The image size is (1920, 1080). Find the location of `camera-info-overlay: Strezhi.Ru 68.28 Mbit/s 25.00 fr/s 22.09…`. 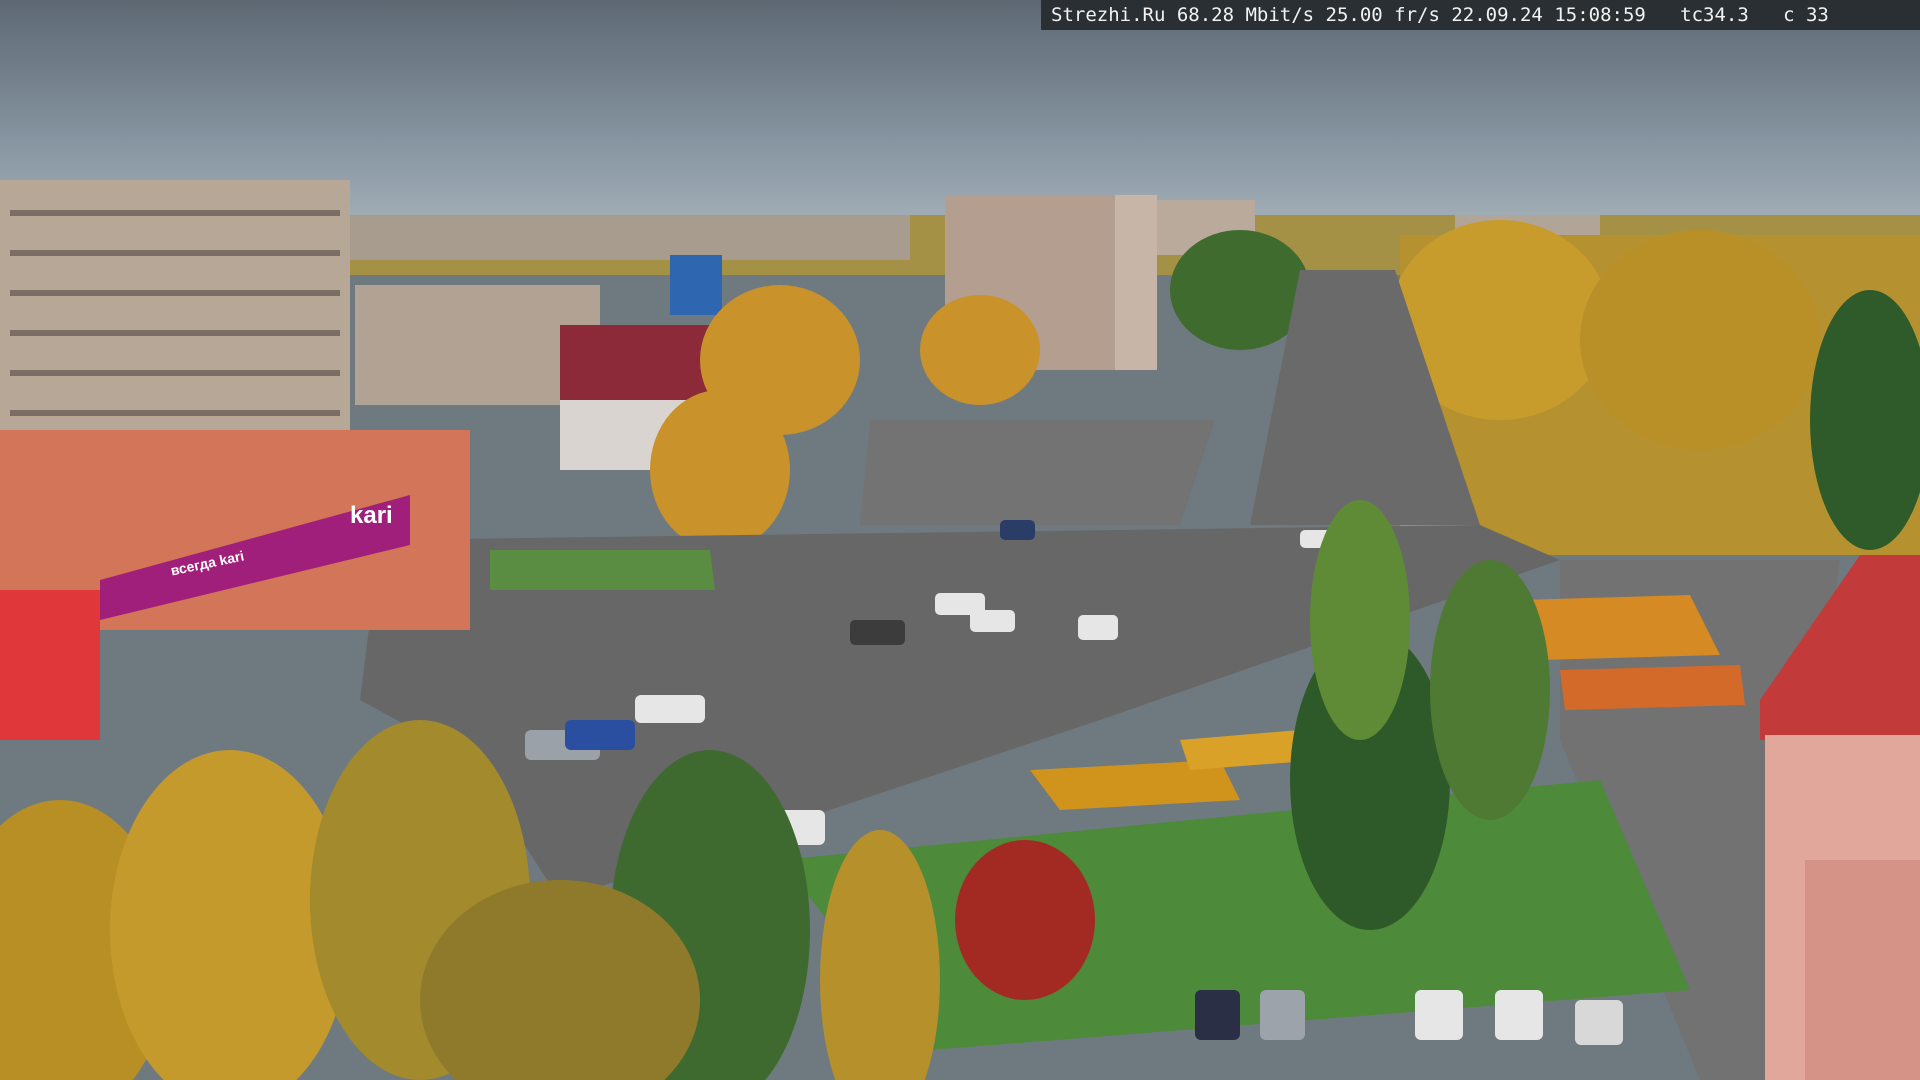

camera-info-overlay: Strezhi.Ru 68.28 Mbit/s 25.00 fr/s 22.09… is located at coordinates (1480, 15).